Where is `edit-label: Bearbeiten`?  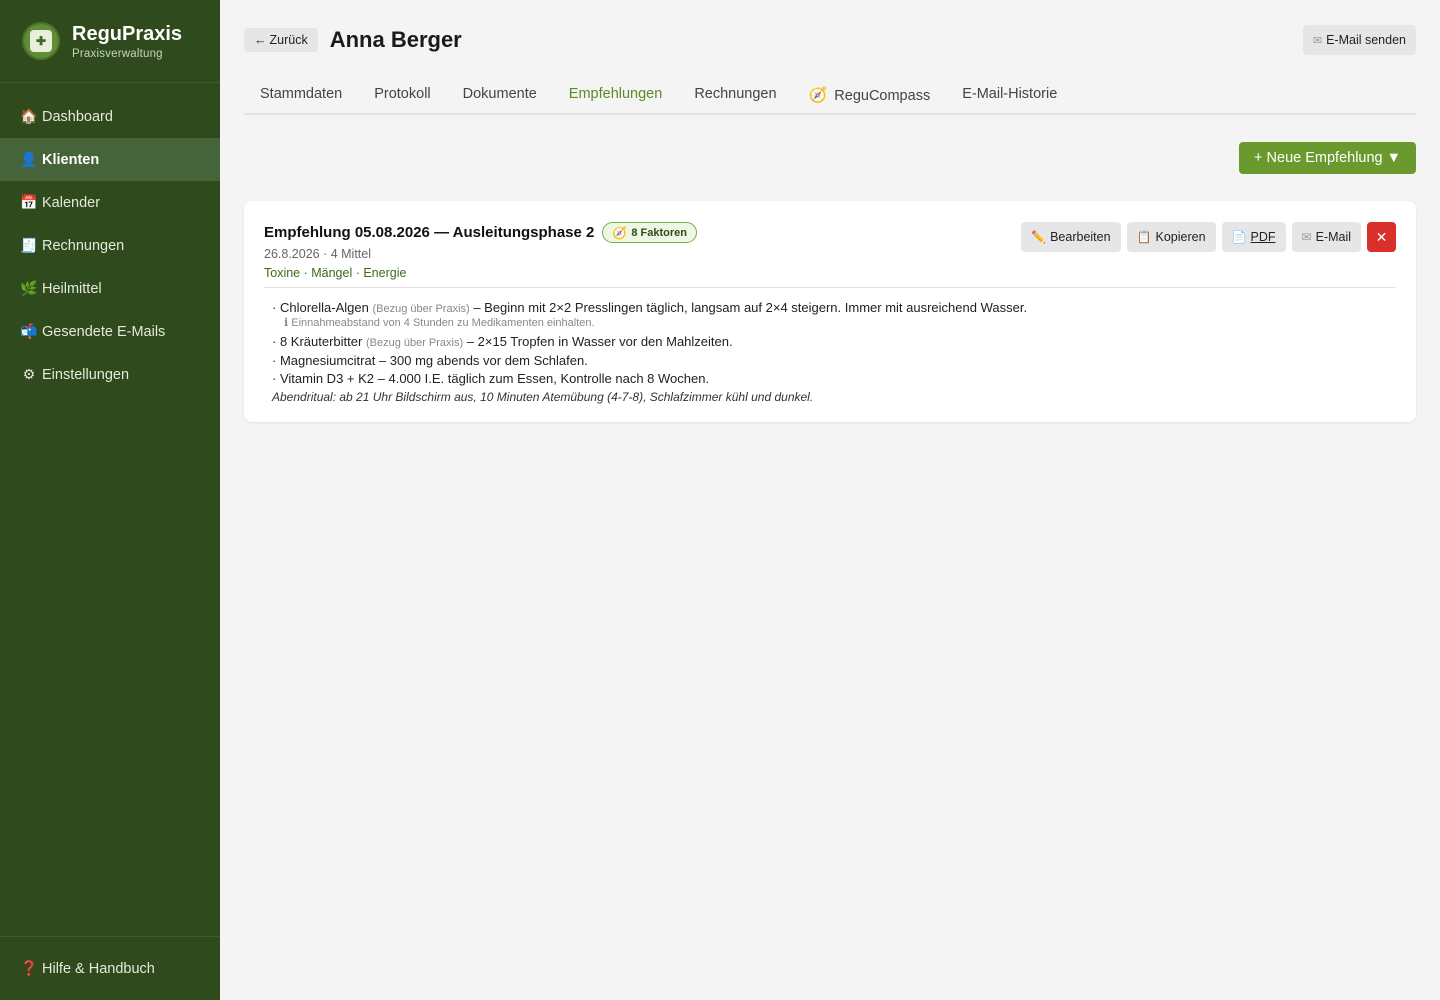 edit-label: Bearbeiten is located at coordinates (1080, 237).